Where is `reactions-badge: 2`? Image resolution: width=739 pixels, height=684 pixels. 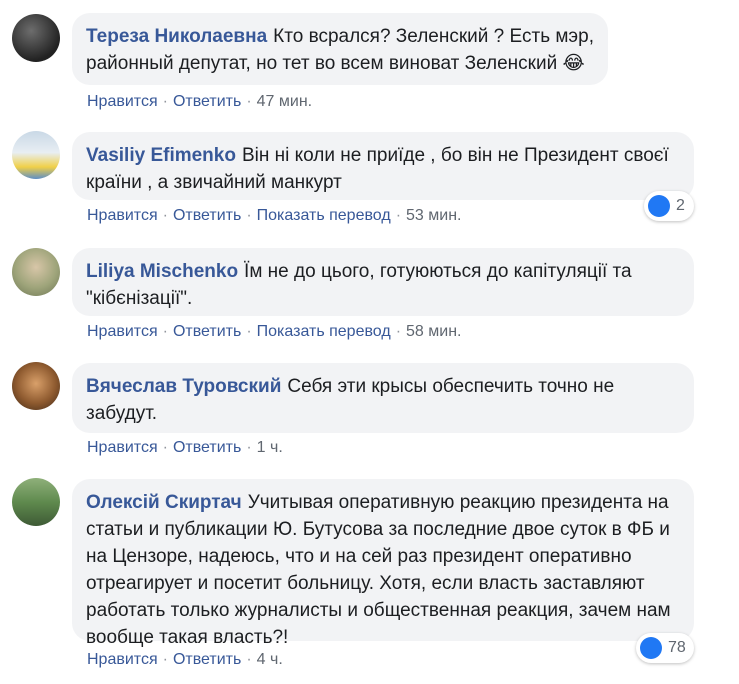 reactions-badge: 2 is located at coordinates (669, 206).